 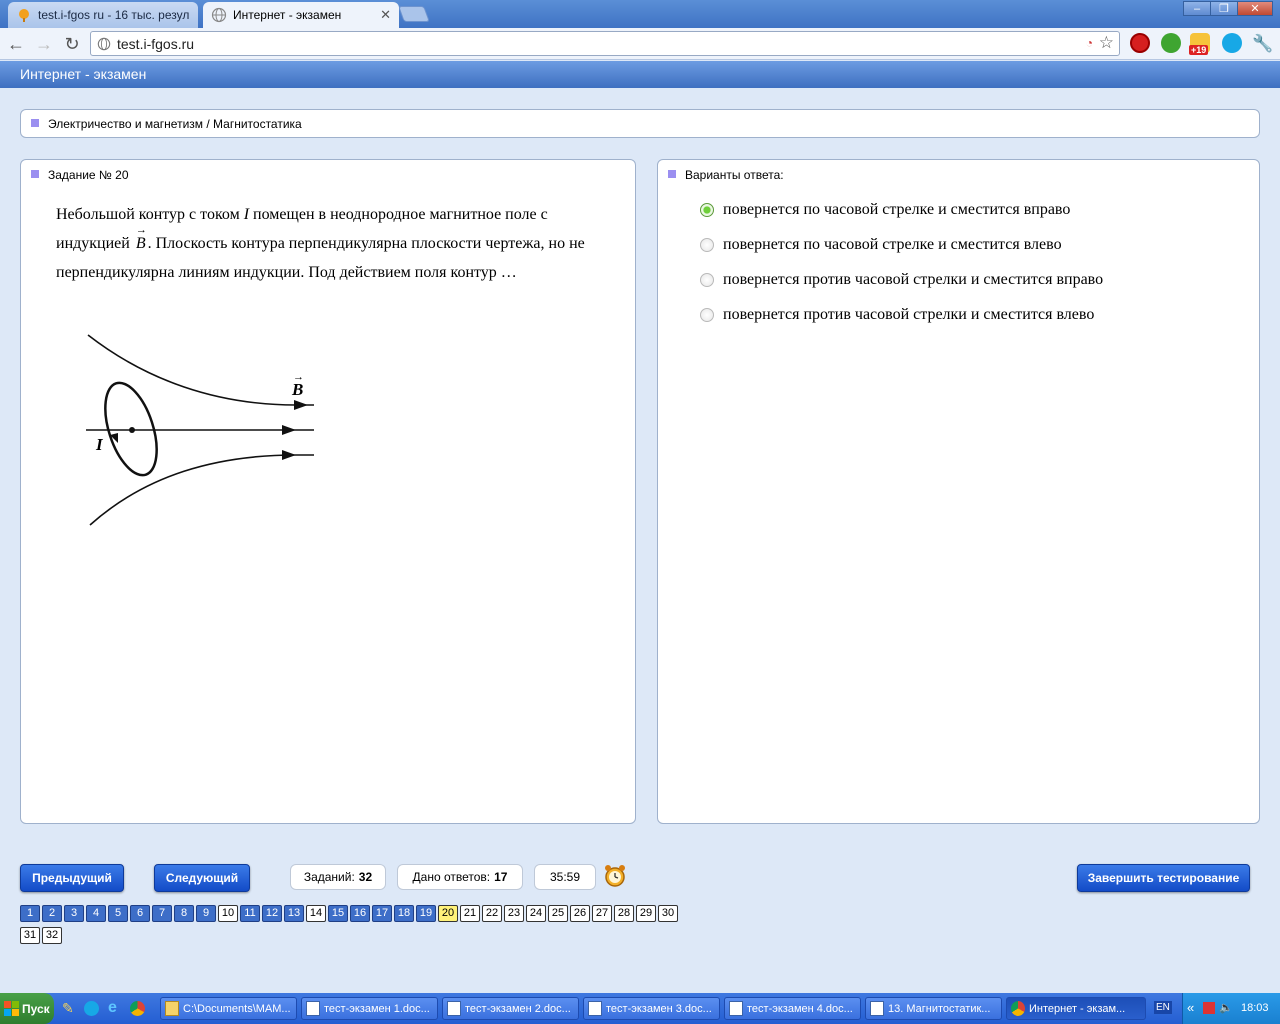 What do you see at coordinates (565, 877) in the screenshot?
I see `timer: 35:59` at bounding box center [565, 877].